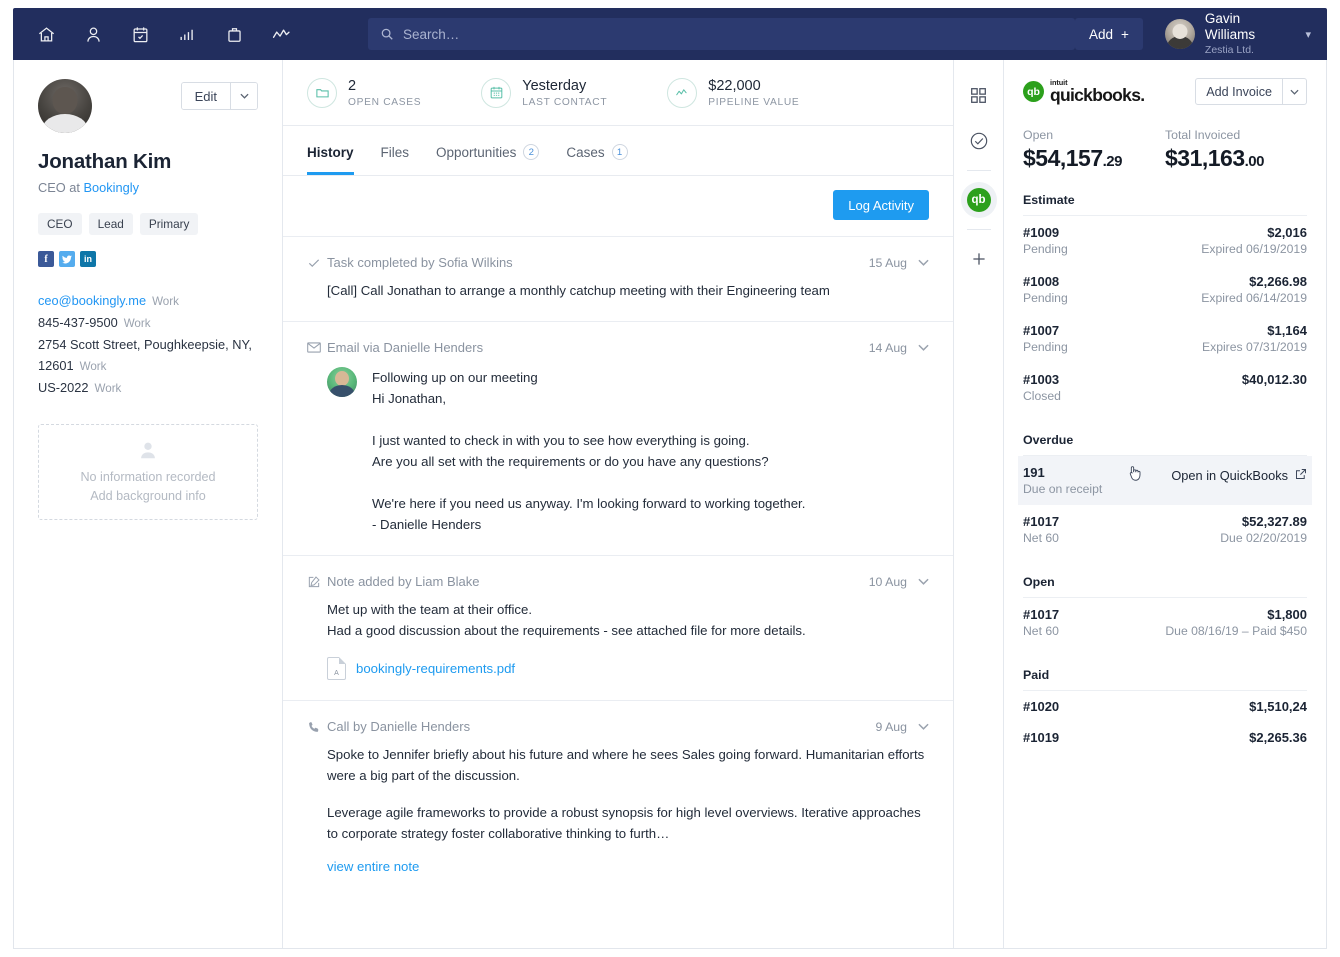  What do you see at coordinates (409, 398) in the screenshot?
I see `email-greeting: Hi Jonathan,` at bounding box center [409, 398].